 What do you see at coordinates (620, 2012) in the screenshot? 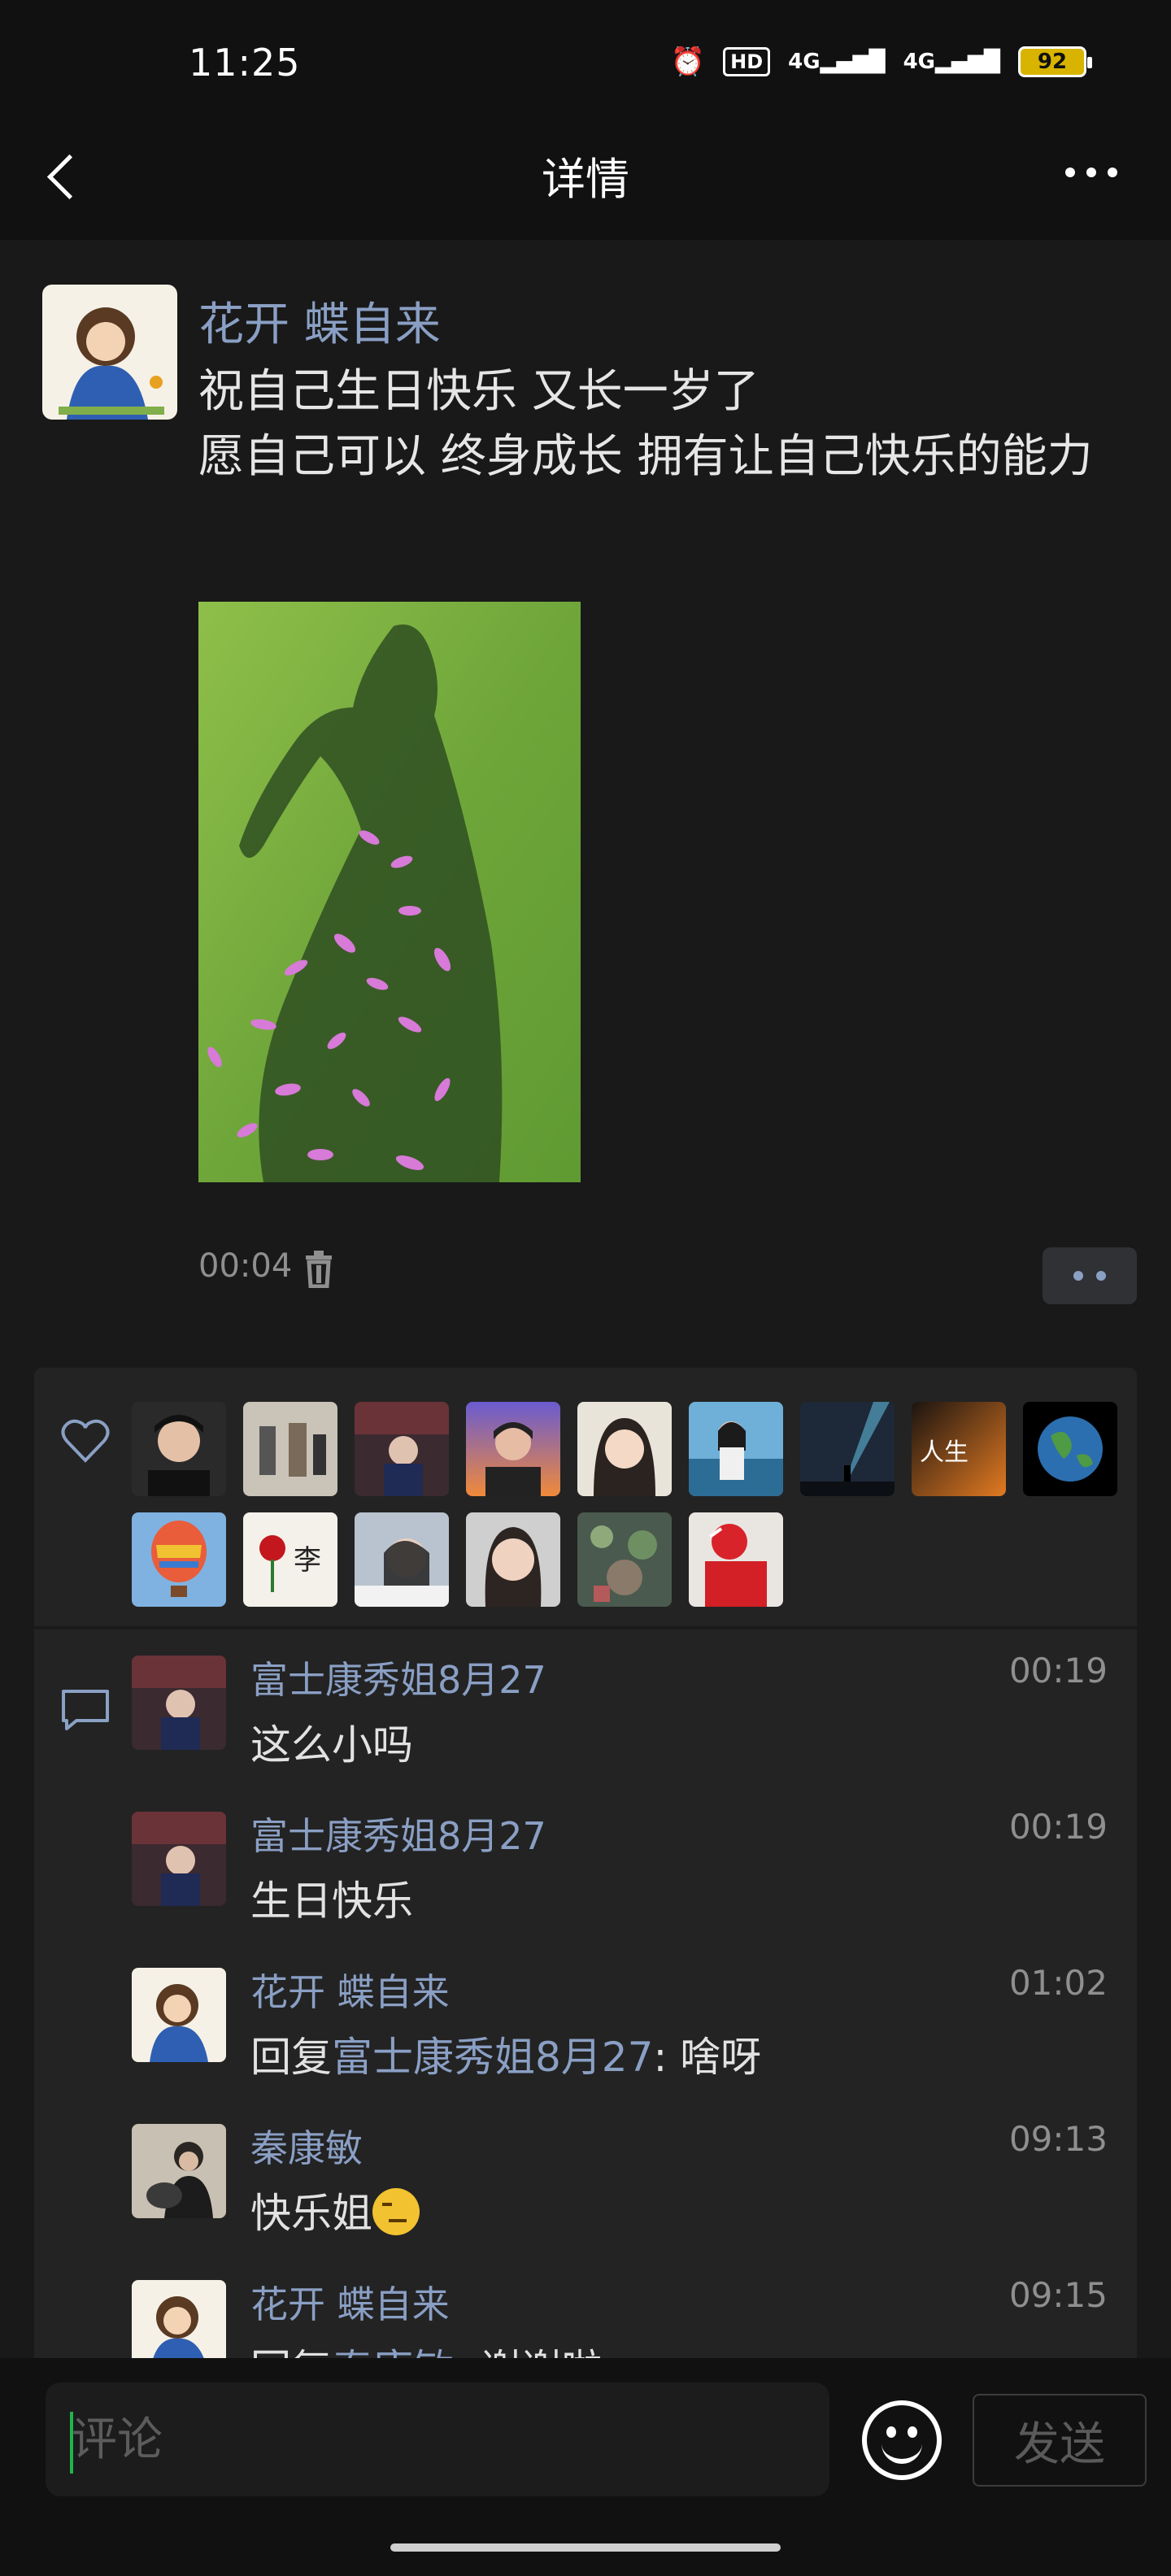
I see `comment-item: 花开 蝶自来 01:02 回复富士康秀姐8月27: 啥呀` at bounding box center [620, 2012].